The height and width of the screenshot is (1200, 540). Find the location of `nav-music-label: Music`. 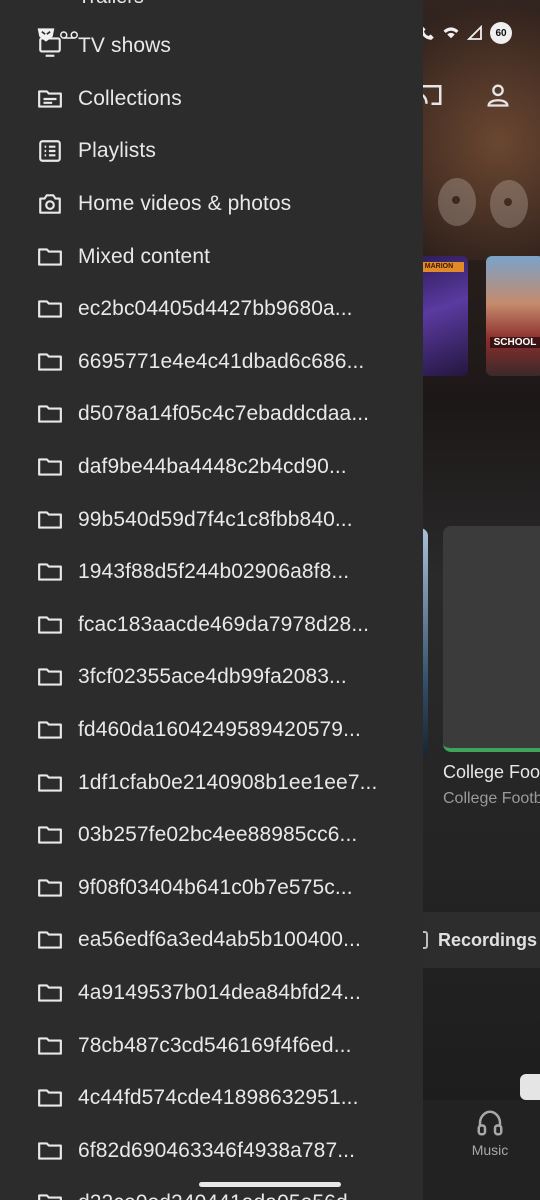

nav-music-label: Music is located at coordinates (490, 1150).